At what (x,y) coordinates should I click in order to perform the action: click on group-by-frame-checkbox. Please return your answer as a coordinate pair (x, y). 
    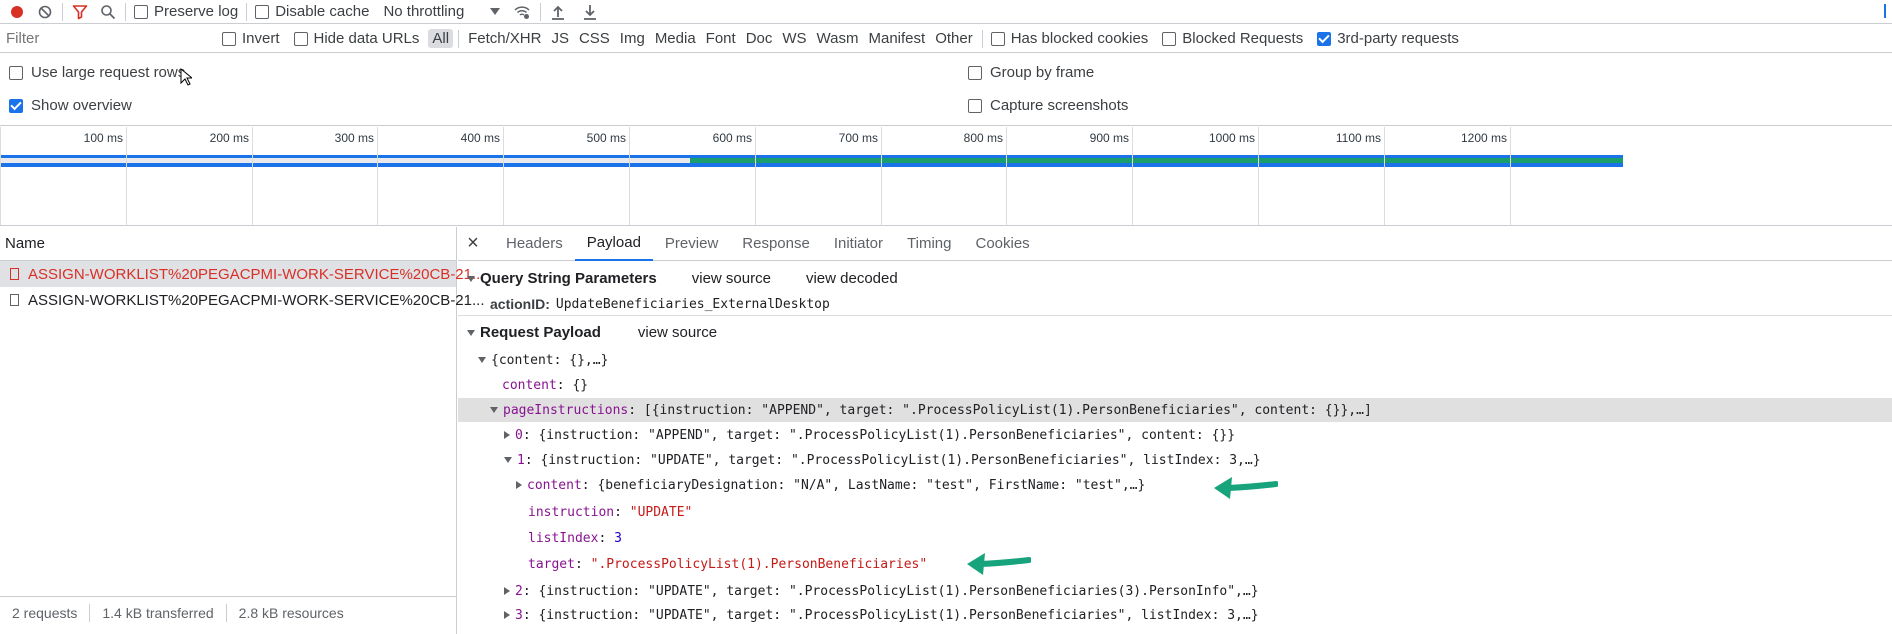
    Looking at the image, I should click on (975, 72).